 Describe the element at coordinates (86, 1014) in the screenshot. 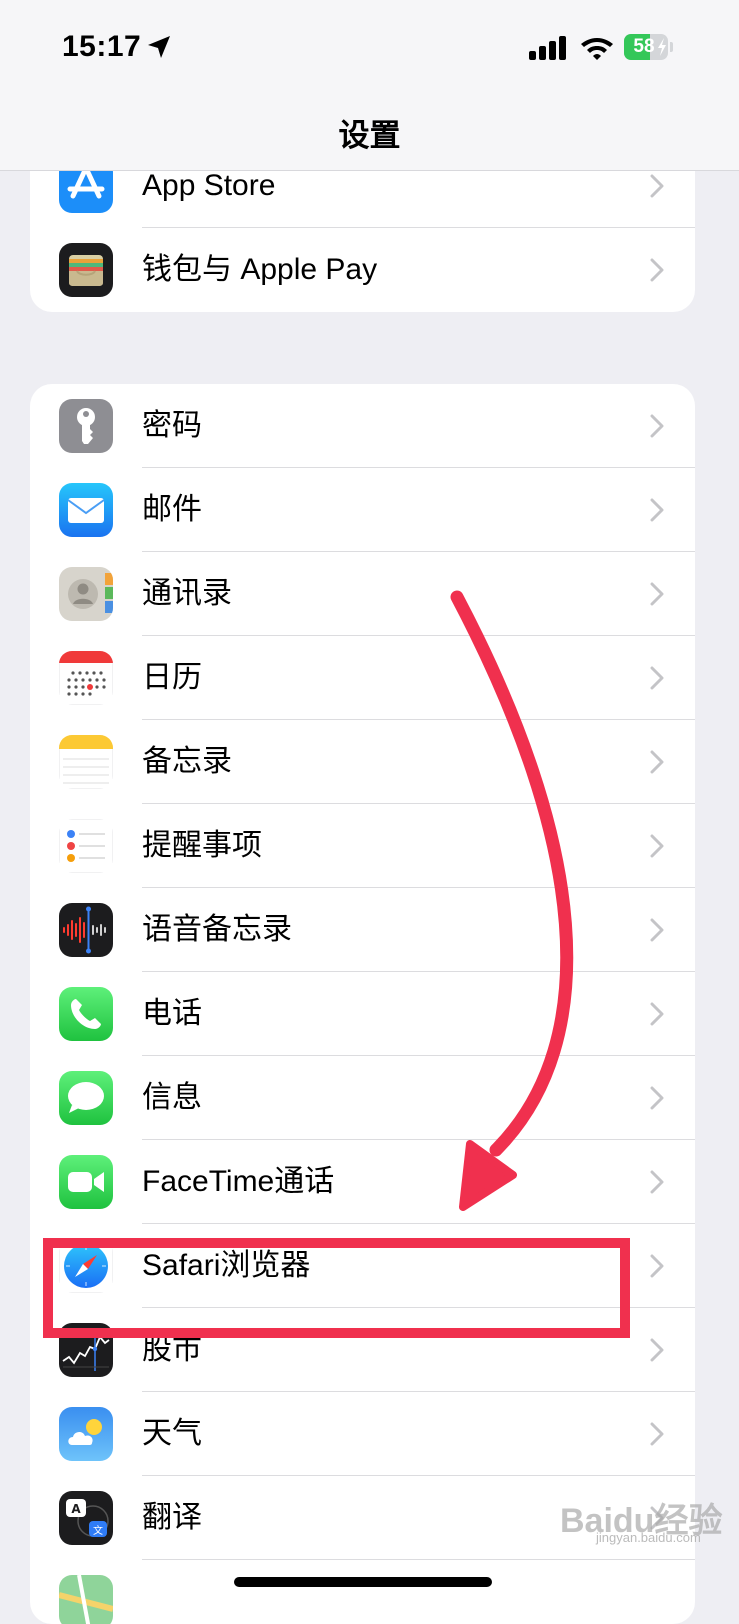

I see `phone-icon` at that location.